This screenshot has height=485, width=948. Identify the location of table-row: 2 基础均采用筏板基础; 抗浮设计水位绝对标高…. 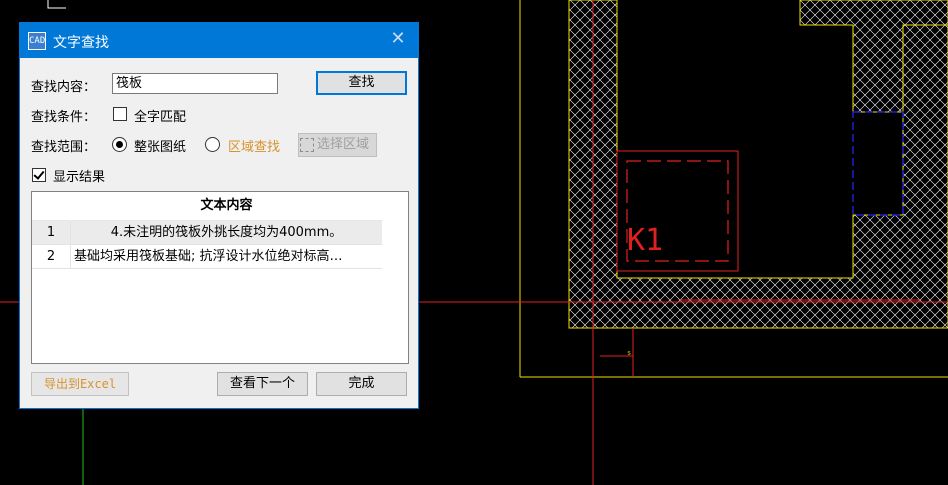
(207, 257).